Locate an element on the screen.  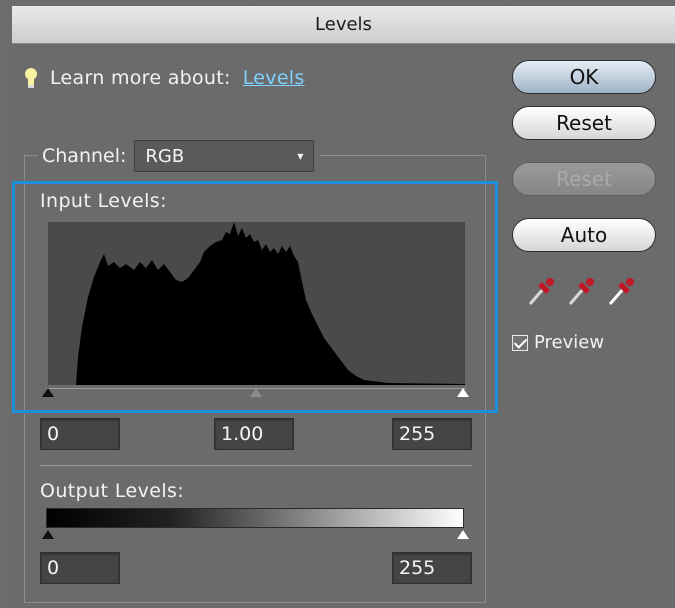
learn-more-text: Learn more about: is located at coordinates (140, 78).